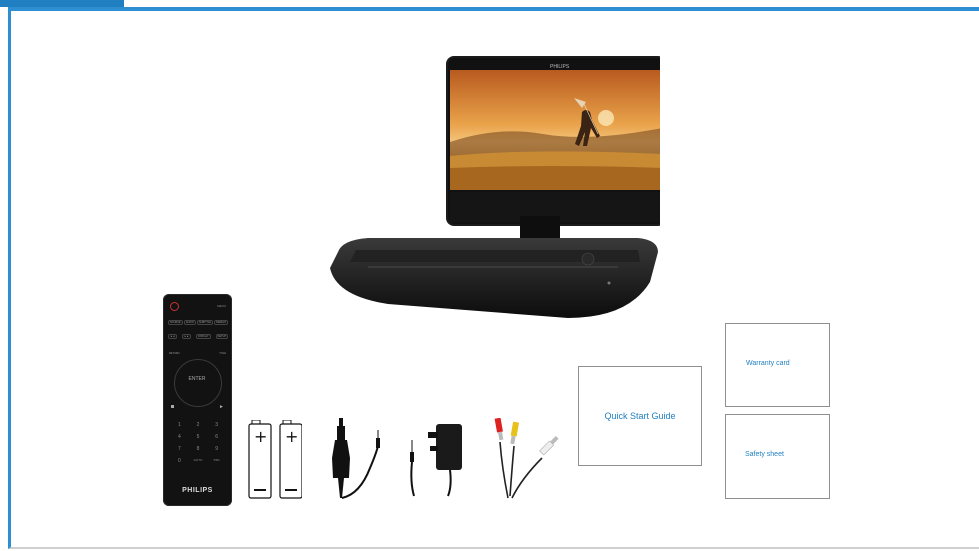 This screenshot has height=551, width=979. Describe the element at coordinates (217, 449) in the screenshot. I see `digit-key: 9` at that location.